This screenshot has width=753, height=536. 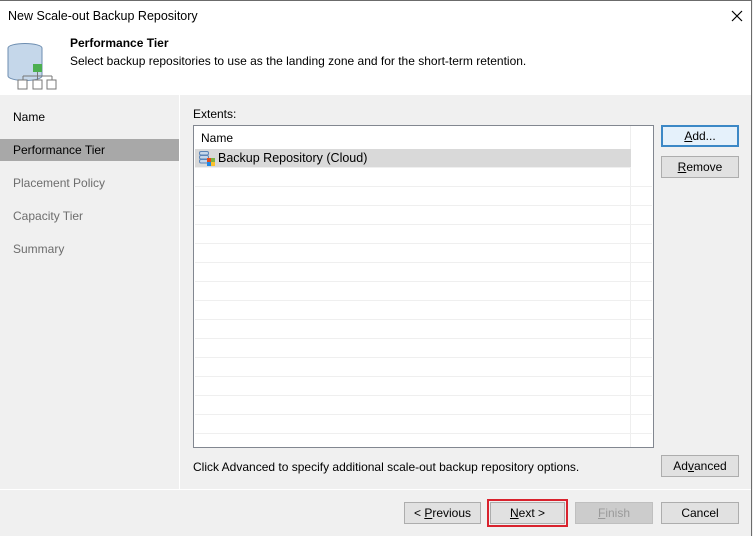 What do you see at coordinates (207, 158) in the screenshot?
I see `backup-repository-icon` at bounding box center [207, 158].